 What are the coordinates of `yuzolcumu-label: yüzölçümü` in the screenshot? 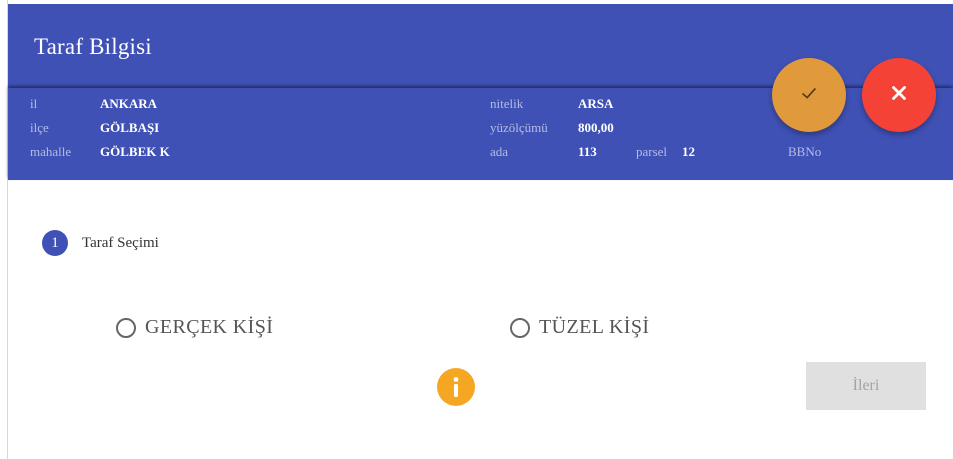 It's located at (519, 127).